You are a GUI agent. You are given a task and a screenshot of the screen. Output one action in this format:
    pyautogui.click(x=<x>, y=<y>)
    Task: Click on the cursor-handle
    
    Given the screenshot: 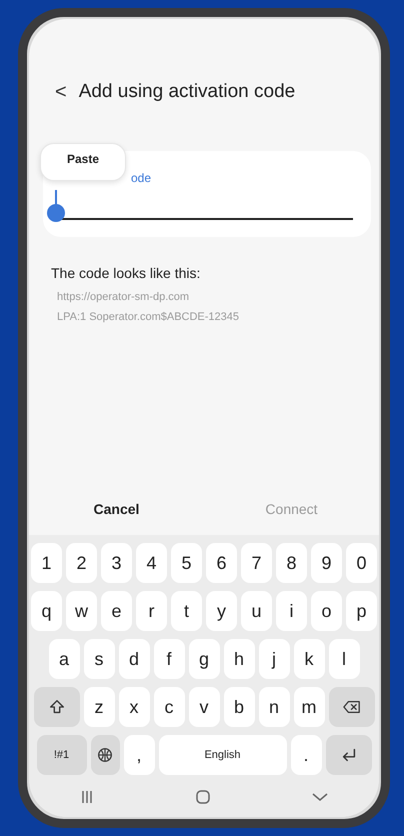 What is the action you would take?
    pyautogui.click(x=56, y=213)
    